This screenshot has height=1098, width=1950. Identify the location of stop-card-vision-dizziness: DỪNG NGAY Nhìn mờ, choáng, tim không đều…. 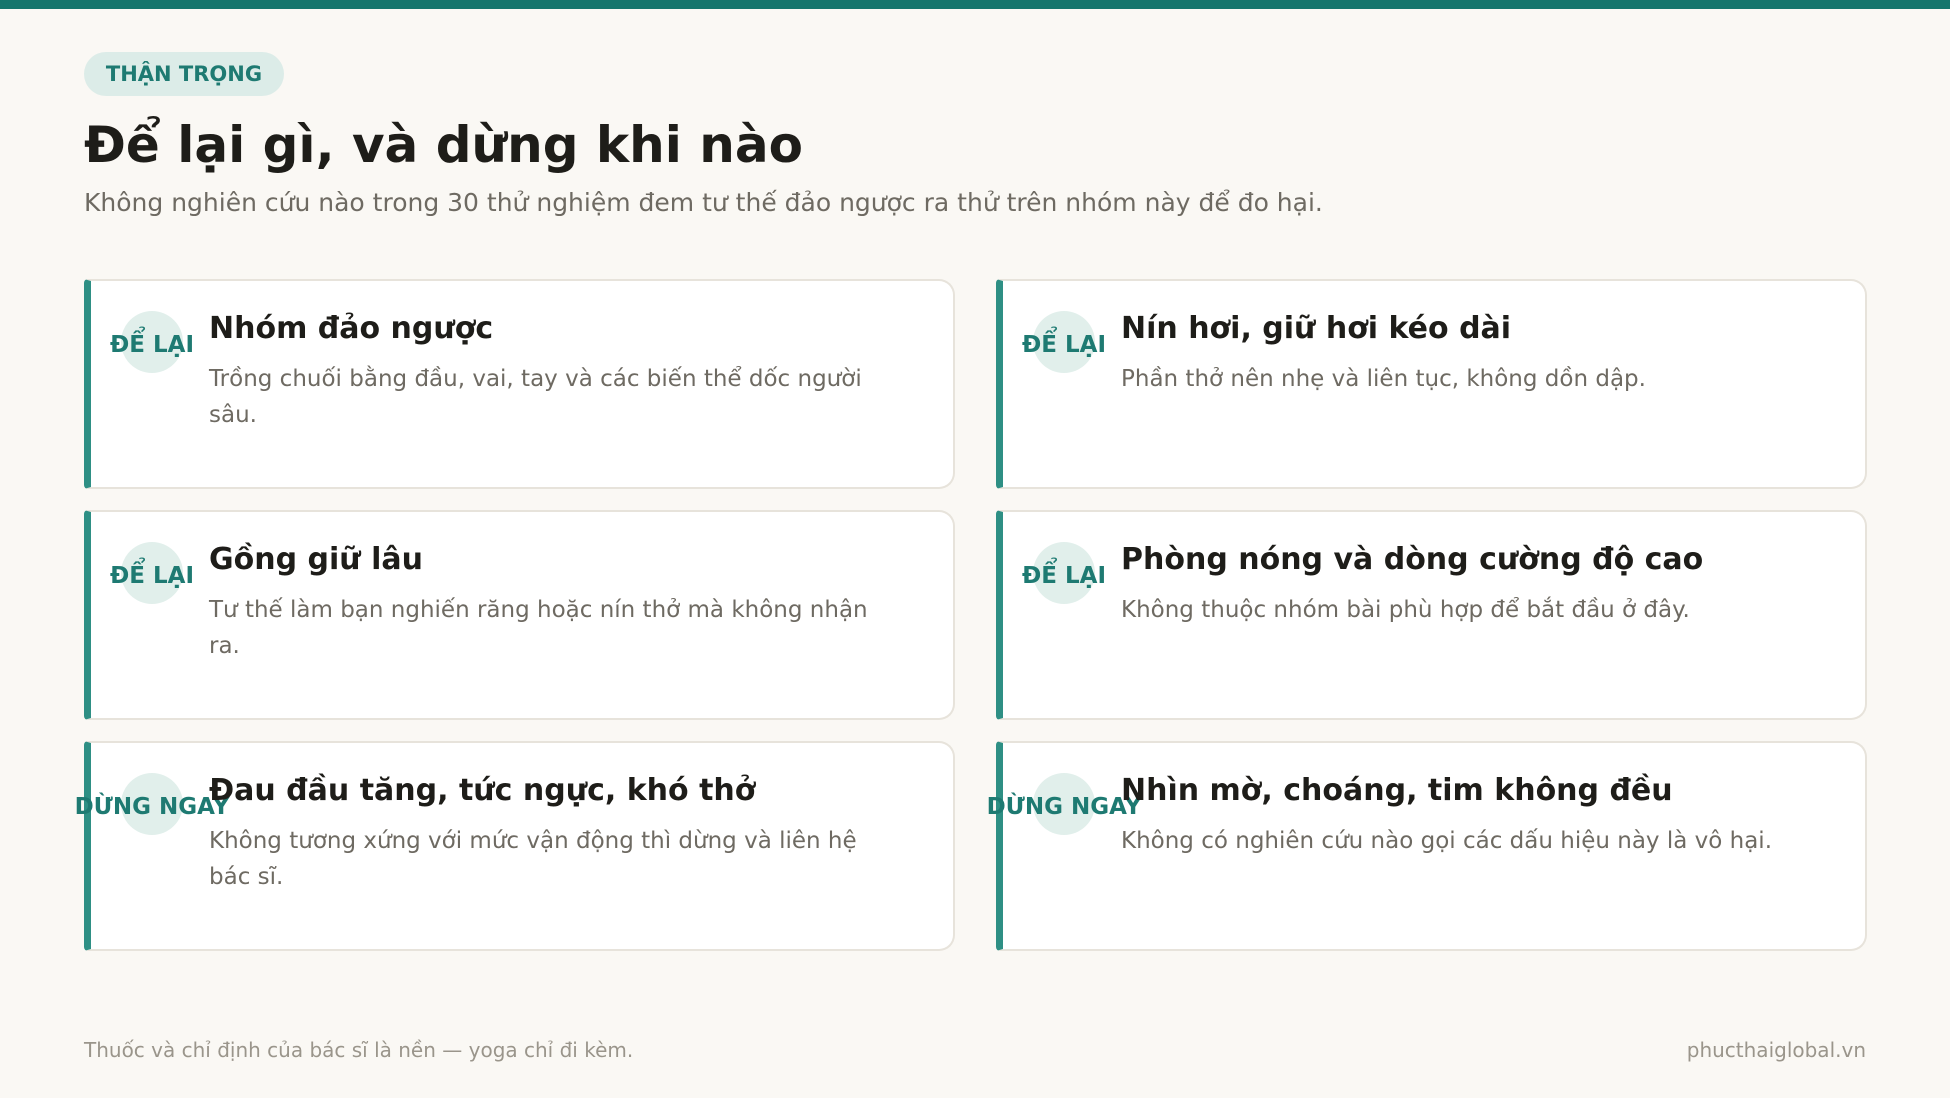
(1427, 846).